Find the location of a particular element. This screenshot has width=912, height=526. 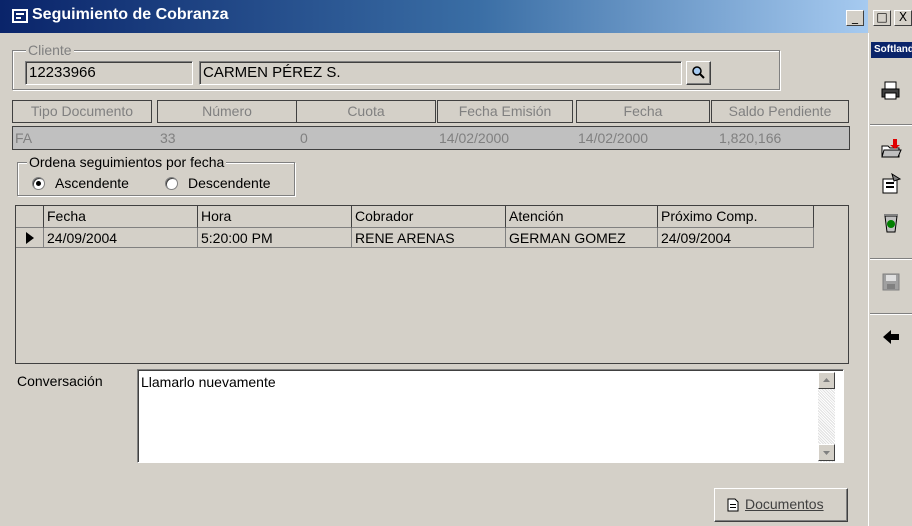

cliente-legend: Cliente is located at coordinates (50, 50).